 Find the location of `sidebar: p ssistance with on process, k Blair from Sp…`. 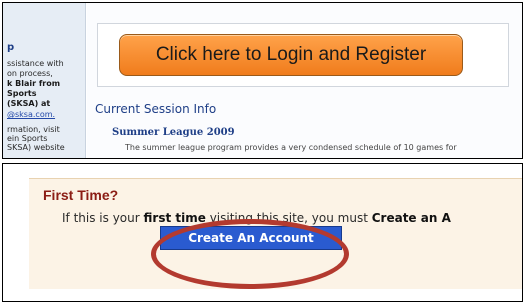

sidebar: p ssistance with on process, k Blair from Sp… is located at coordinates (44, 80).